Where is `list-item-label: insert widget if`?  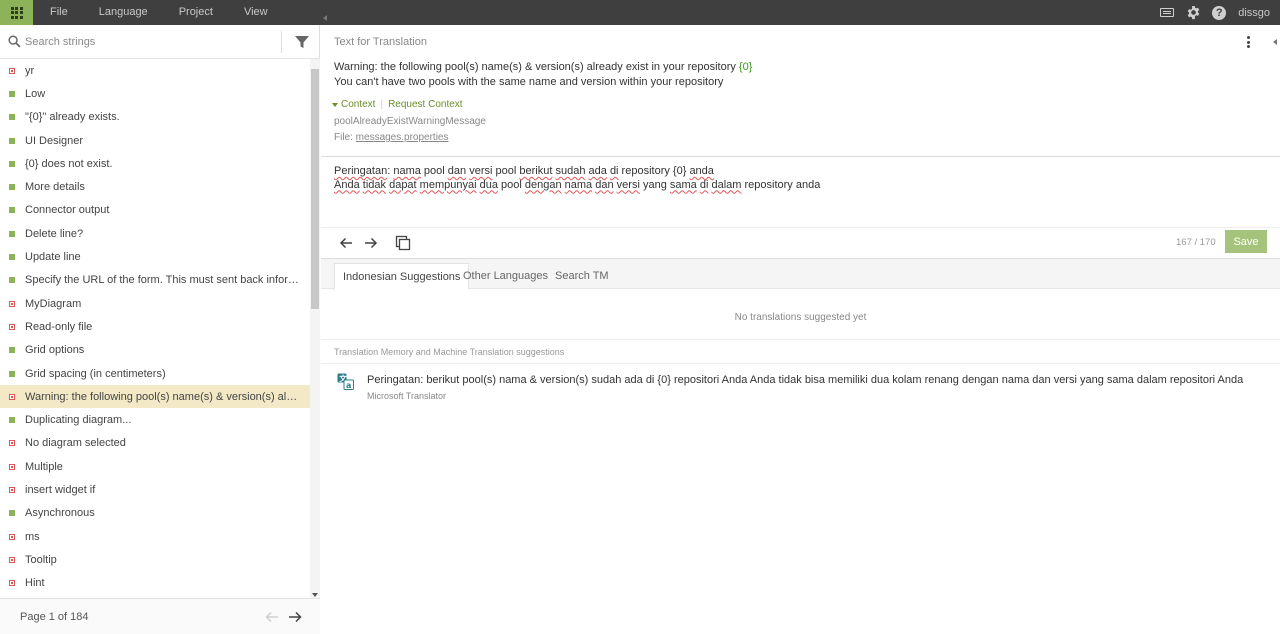
list-item-label: insert widget if is located at coordinates (60, 489).